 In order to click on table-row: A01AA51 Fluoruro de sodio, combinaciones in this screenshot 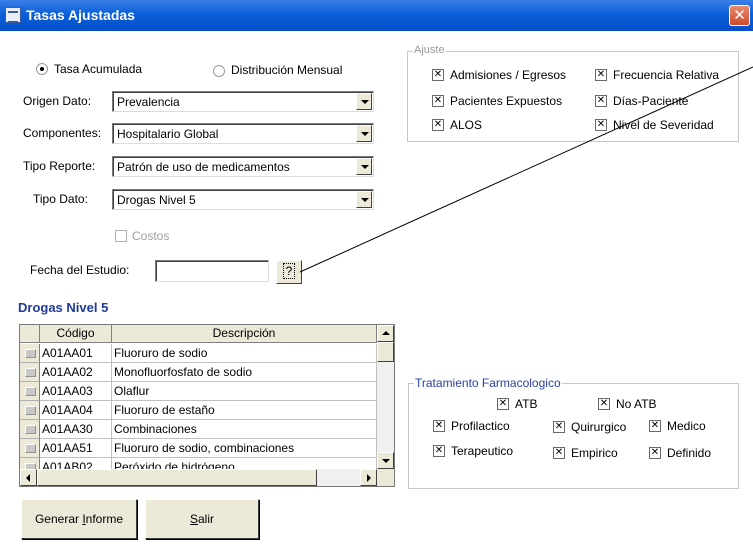, I will do `click(198, 448)`.